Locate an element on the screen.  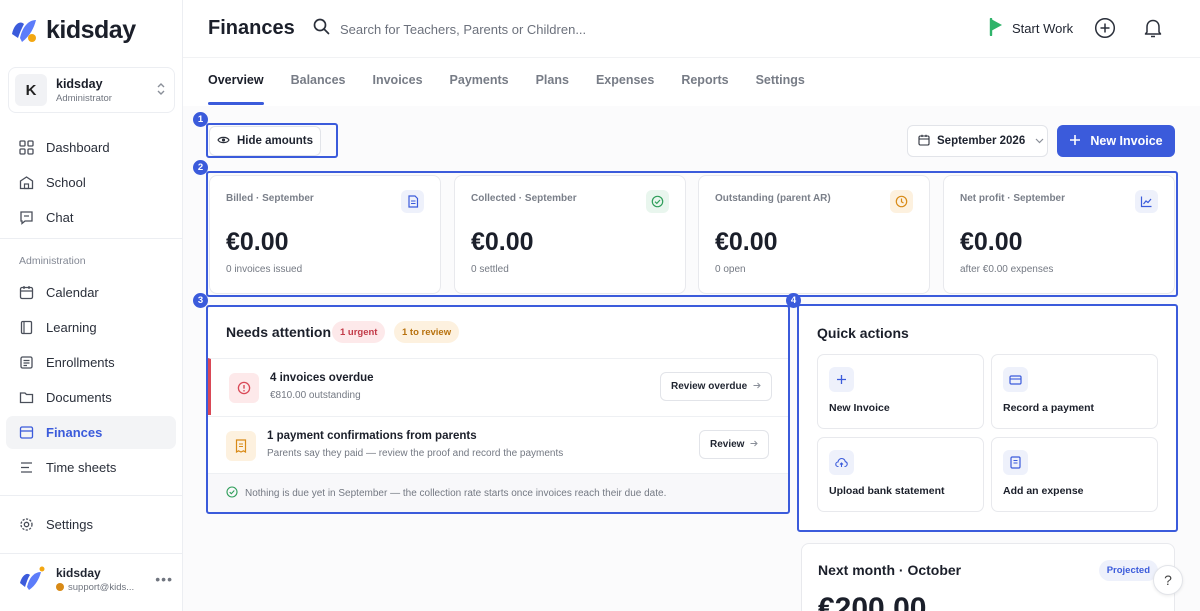
start-work-label: Start Work is located at coordinates (1043, 28).